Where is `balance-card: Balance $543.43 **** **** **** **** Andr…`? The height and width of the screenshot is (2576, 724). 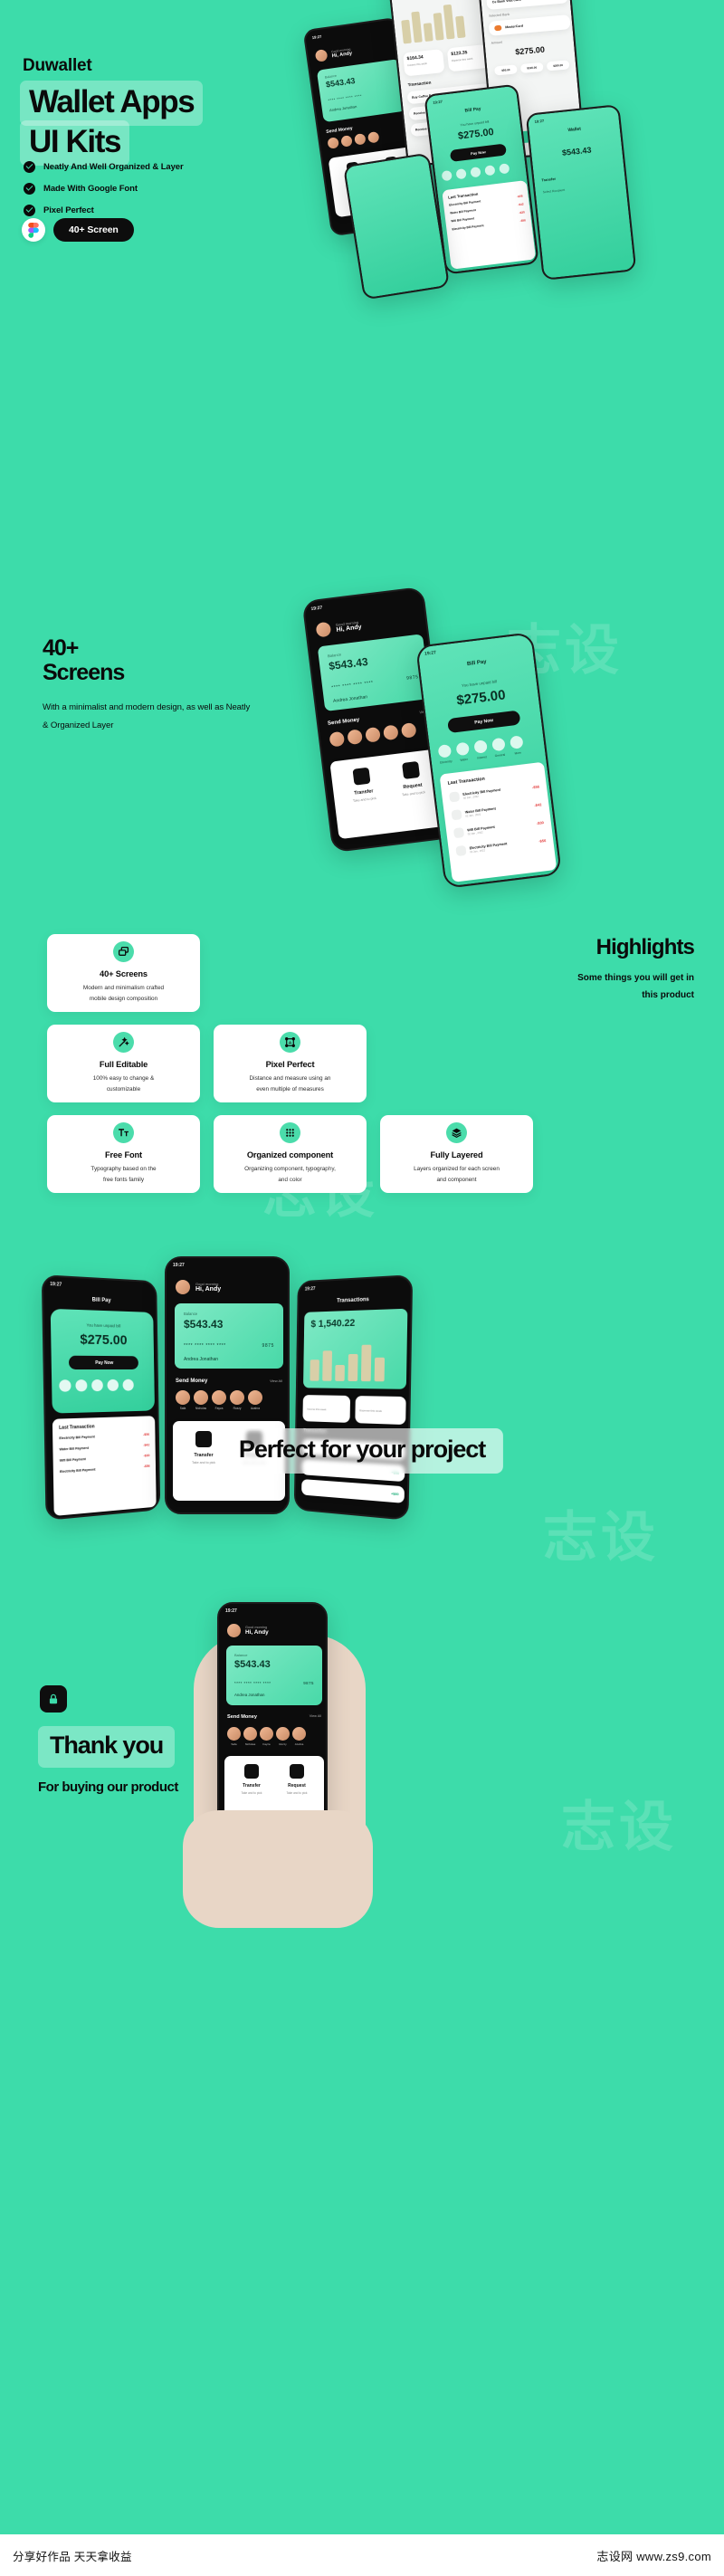
balance-card: Balance $543.43 **** **** **** **** Andr… is located at coordinates (362, 90).